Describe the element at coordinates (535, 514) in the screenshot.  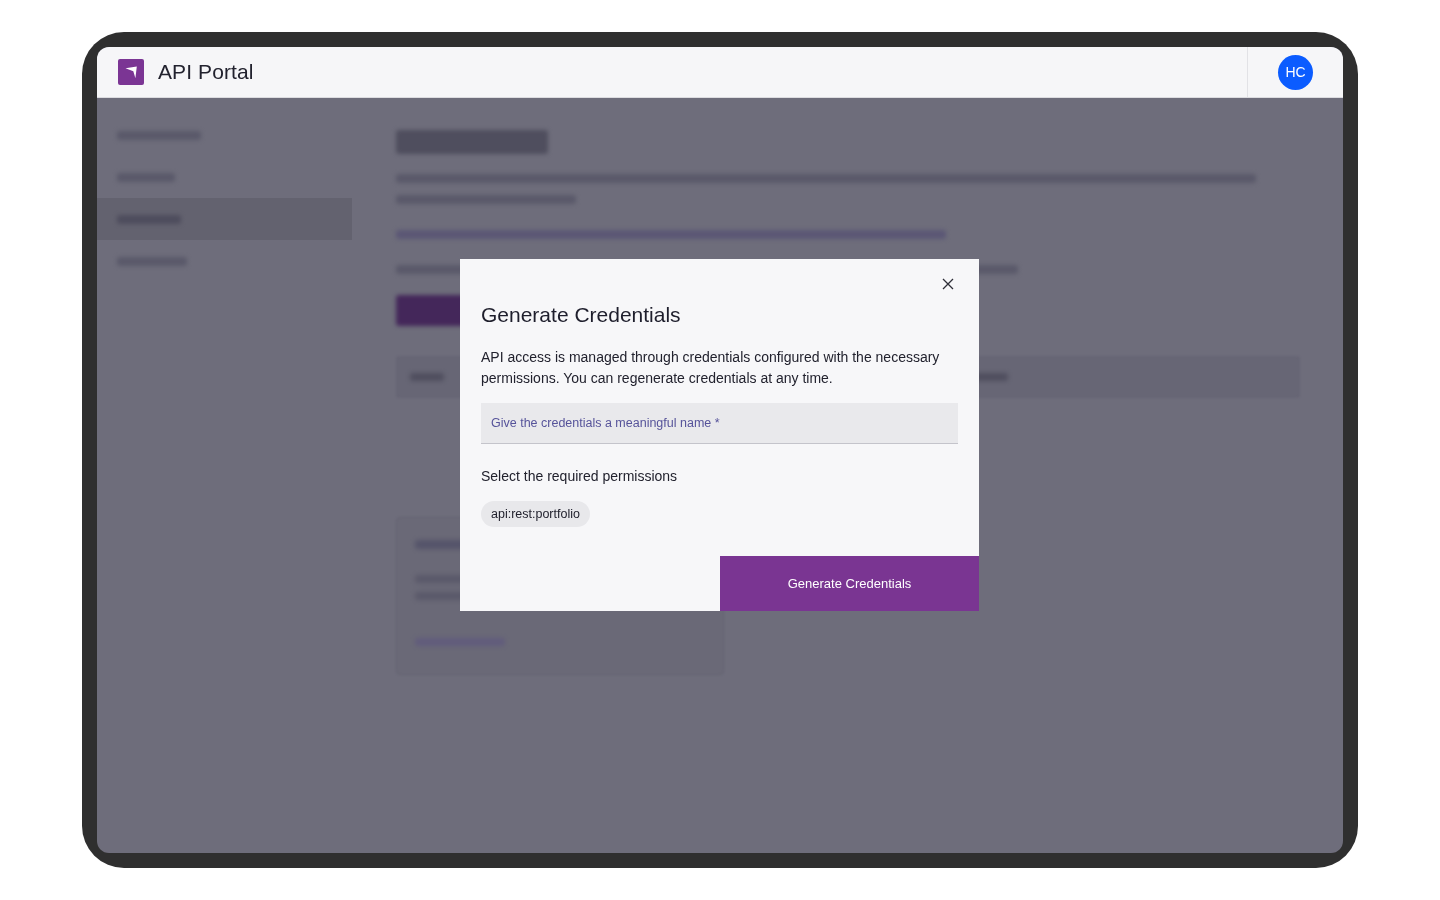
I see `permission-chip: api:rest:portfolio` at that location.